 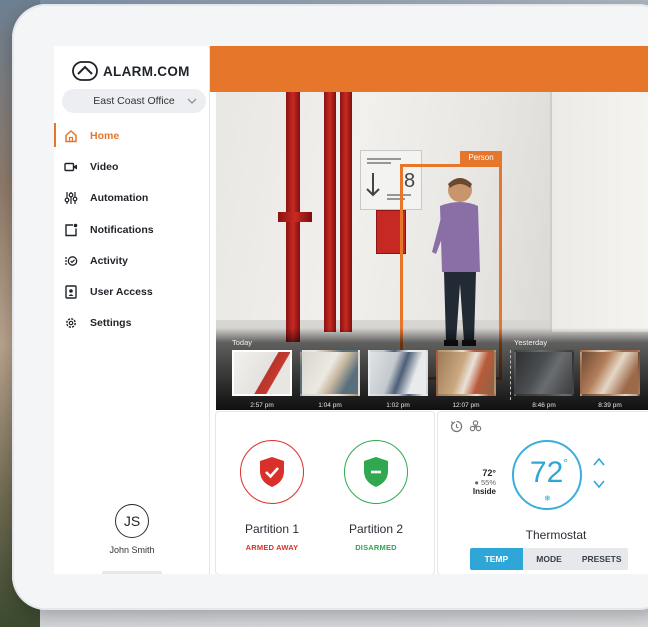 What do you see at coordinates (510, 375) in the screenshot?
I see `timeline-day-separator` at bounding box center [510, 375].